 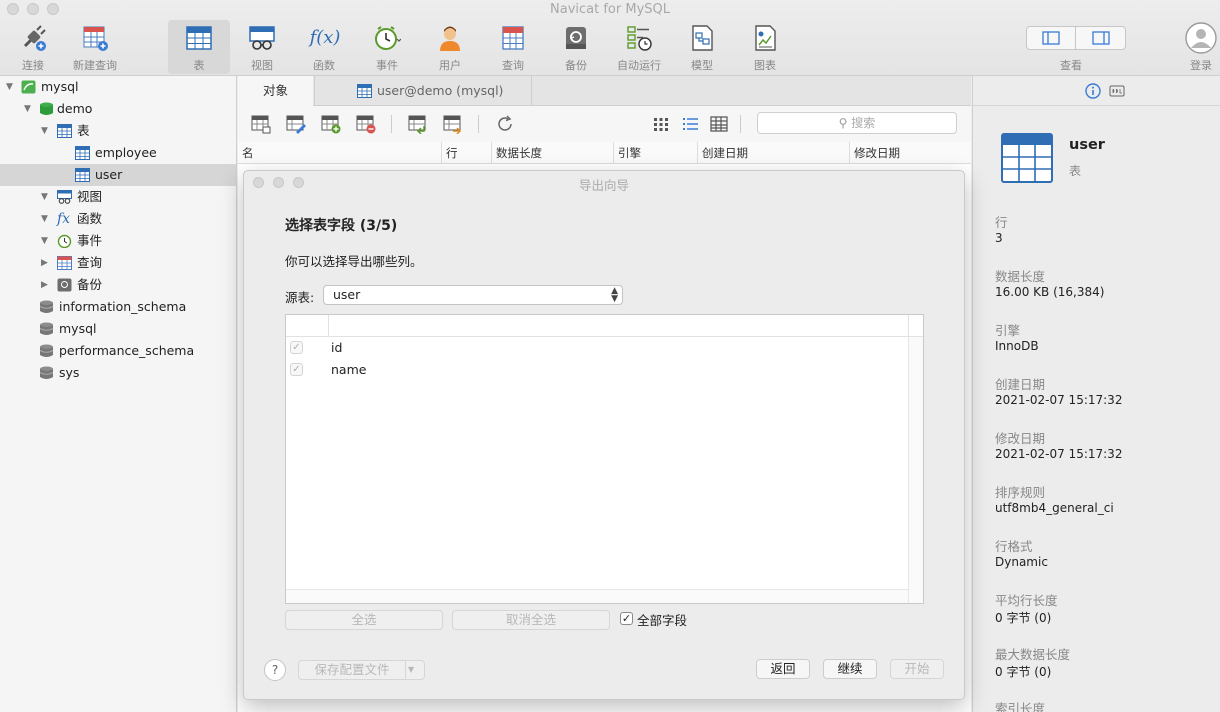 I want to click on query-icon, so click(x=513, y=38).